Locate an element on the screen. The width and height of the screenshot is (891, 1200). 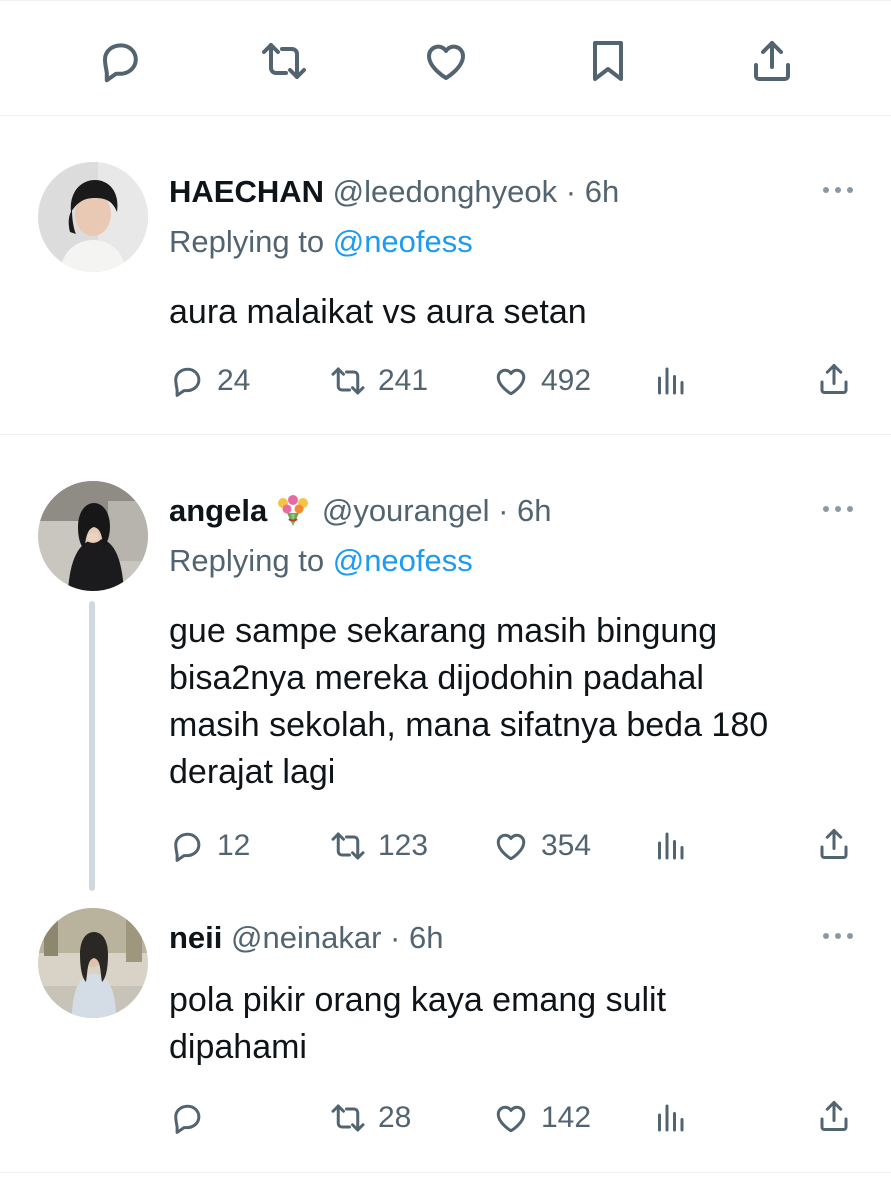
display-name: neii is located at coordinates (195, 937).